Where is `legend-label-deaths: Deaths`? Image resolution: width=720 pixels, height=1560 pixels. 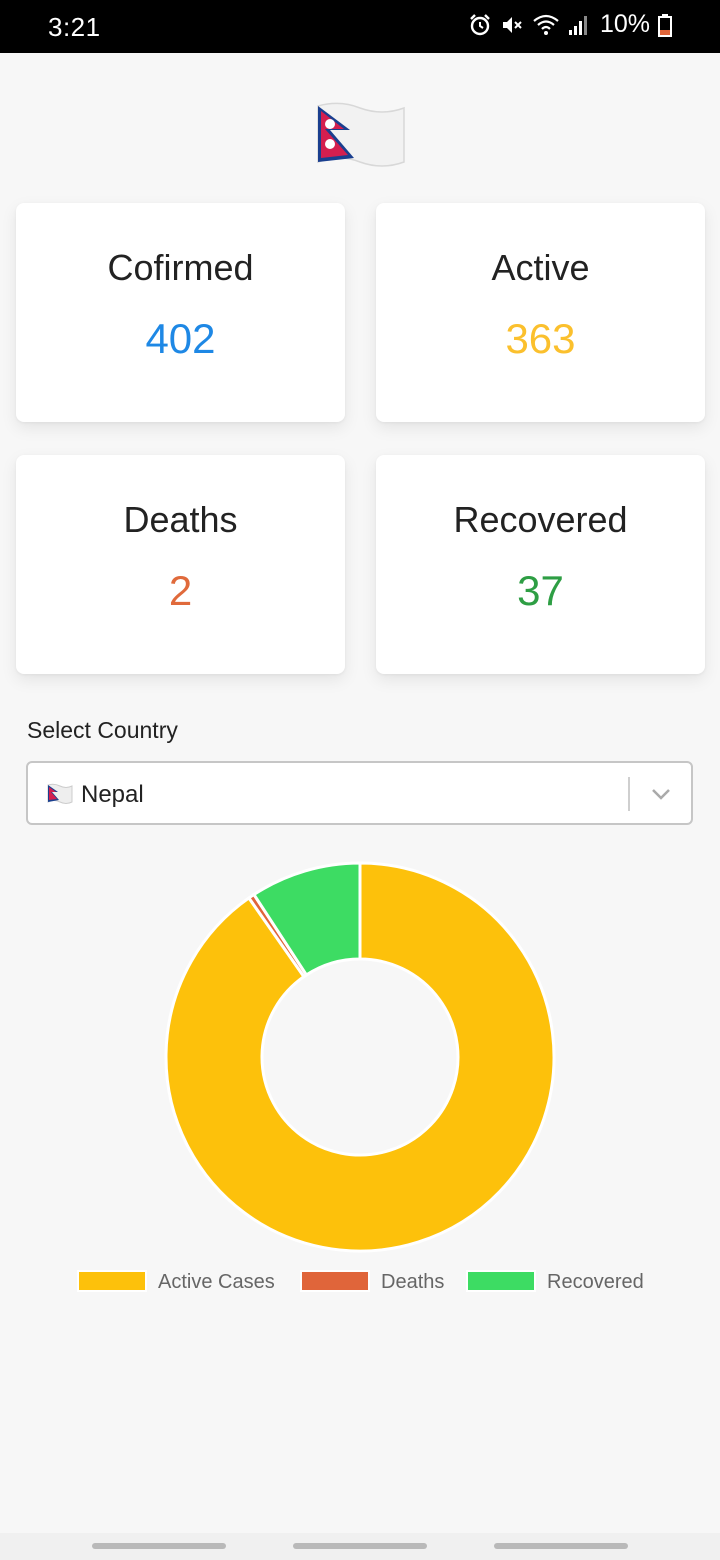
legend-label-deaths: Deaths is located at coordinates (412, 1282).